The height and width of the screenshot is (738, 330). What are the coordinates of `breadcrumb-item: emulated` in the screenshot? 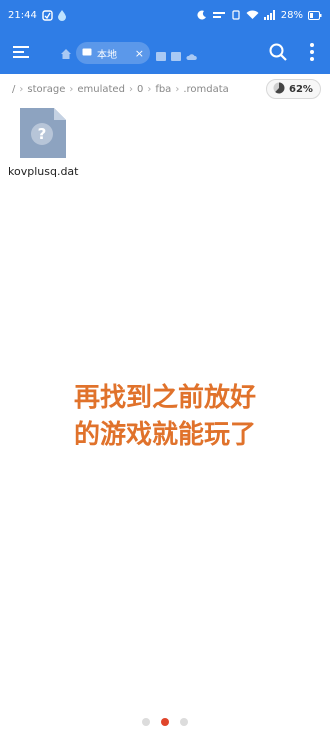 It's located at (101, 89).